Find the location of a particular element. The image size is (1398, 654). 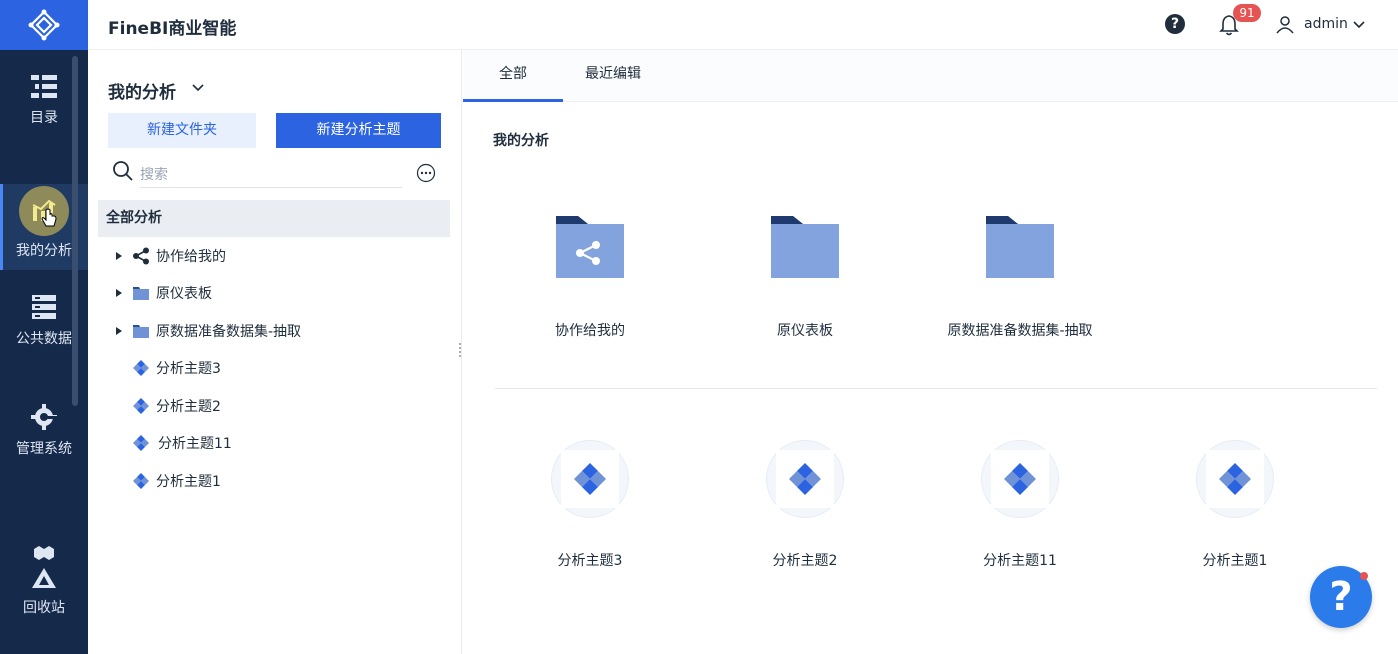

folder-name: 原仪表板 is located at coordinates (805, 331).